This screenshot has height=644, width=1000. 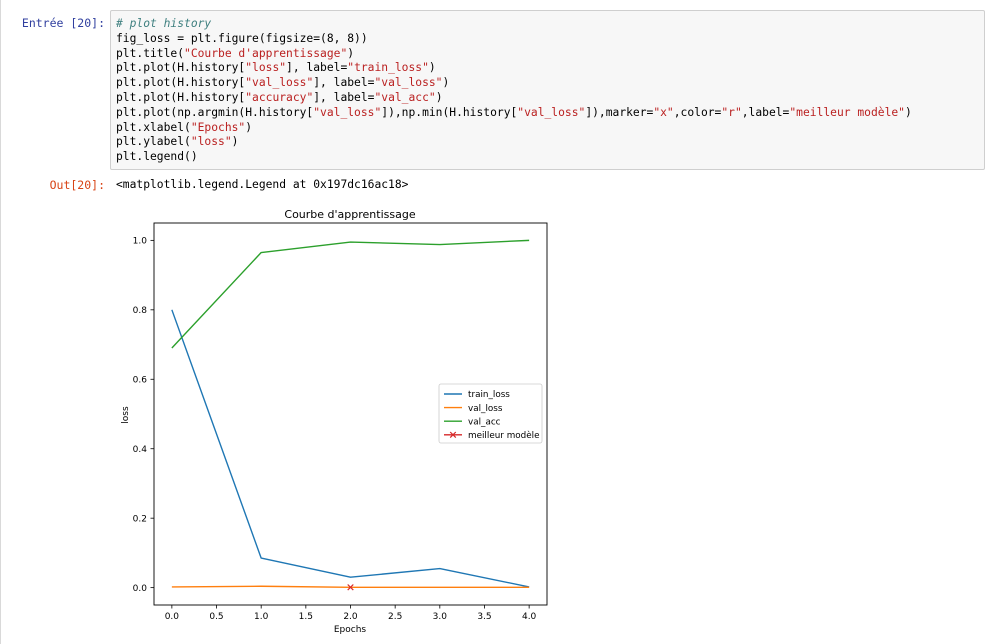 I want to click on series-line-val-acc, so click(x=350, y=294).